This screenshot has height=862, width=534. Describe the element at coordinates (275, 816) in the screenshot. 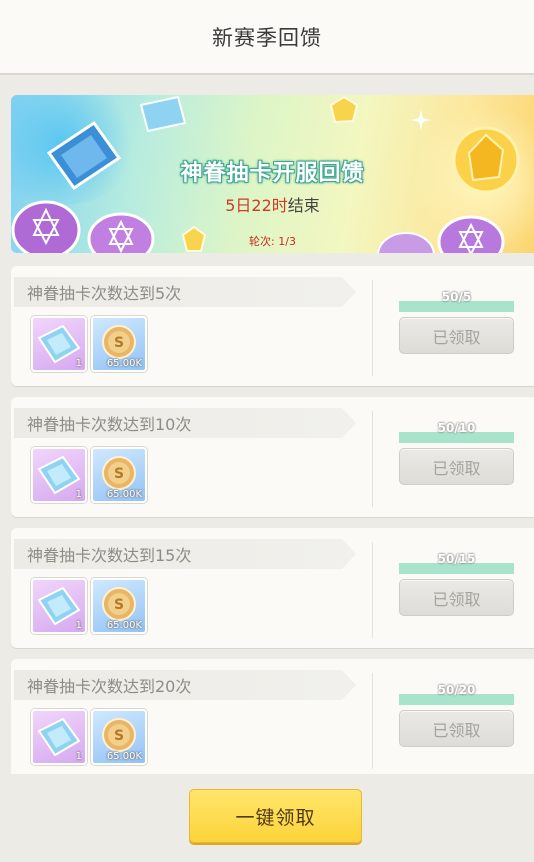

I see `claim-all-button: 一键领取` at that location.